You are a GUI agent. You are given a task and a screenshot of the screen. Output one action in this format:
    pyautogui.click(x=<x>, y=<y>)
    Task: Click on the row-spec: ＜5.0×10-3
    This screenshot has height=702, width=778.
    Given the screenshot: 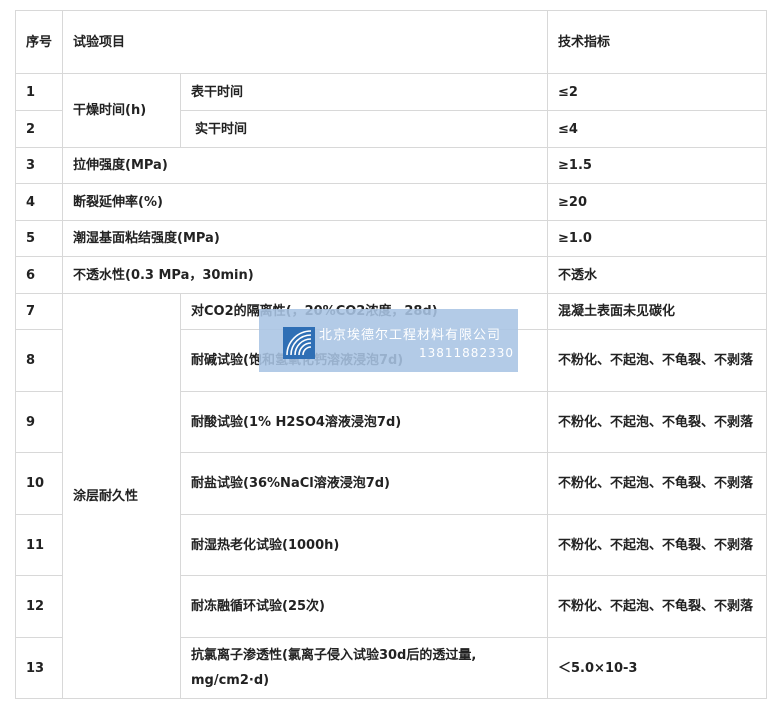 What is the action you would take?
    pyautogui.click(x=657, y=668)
    